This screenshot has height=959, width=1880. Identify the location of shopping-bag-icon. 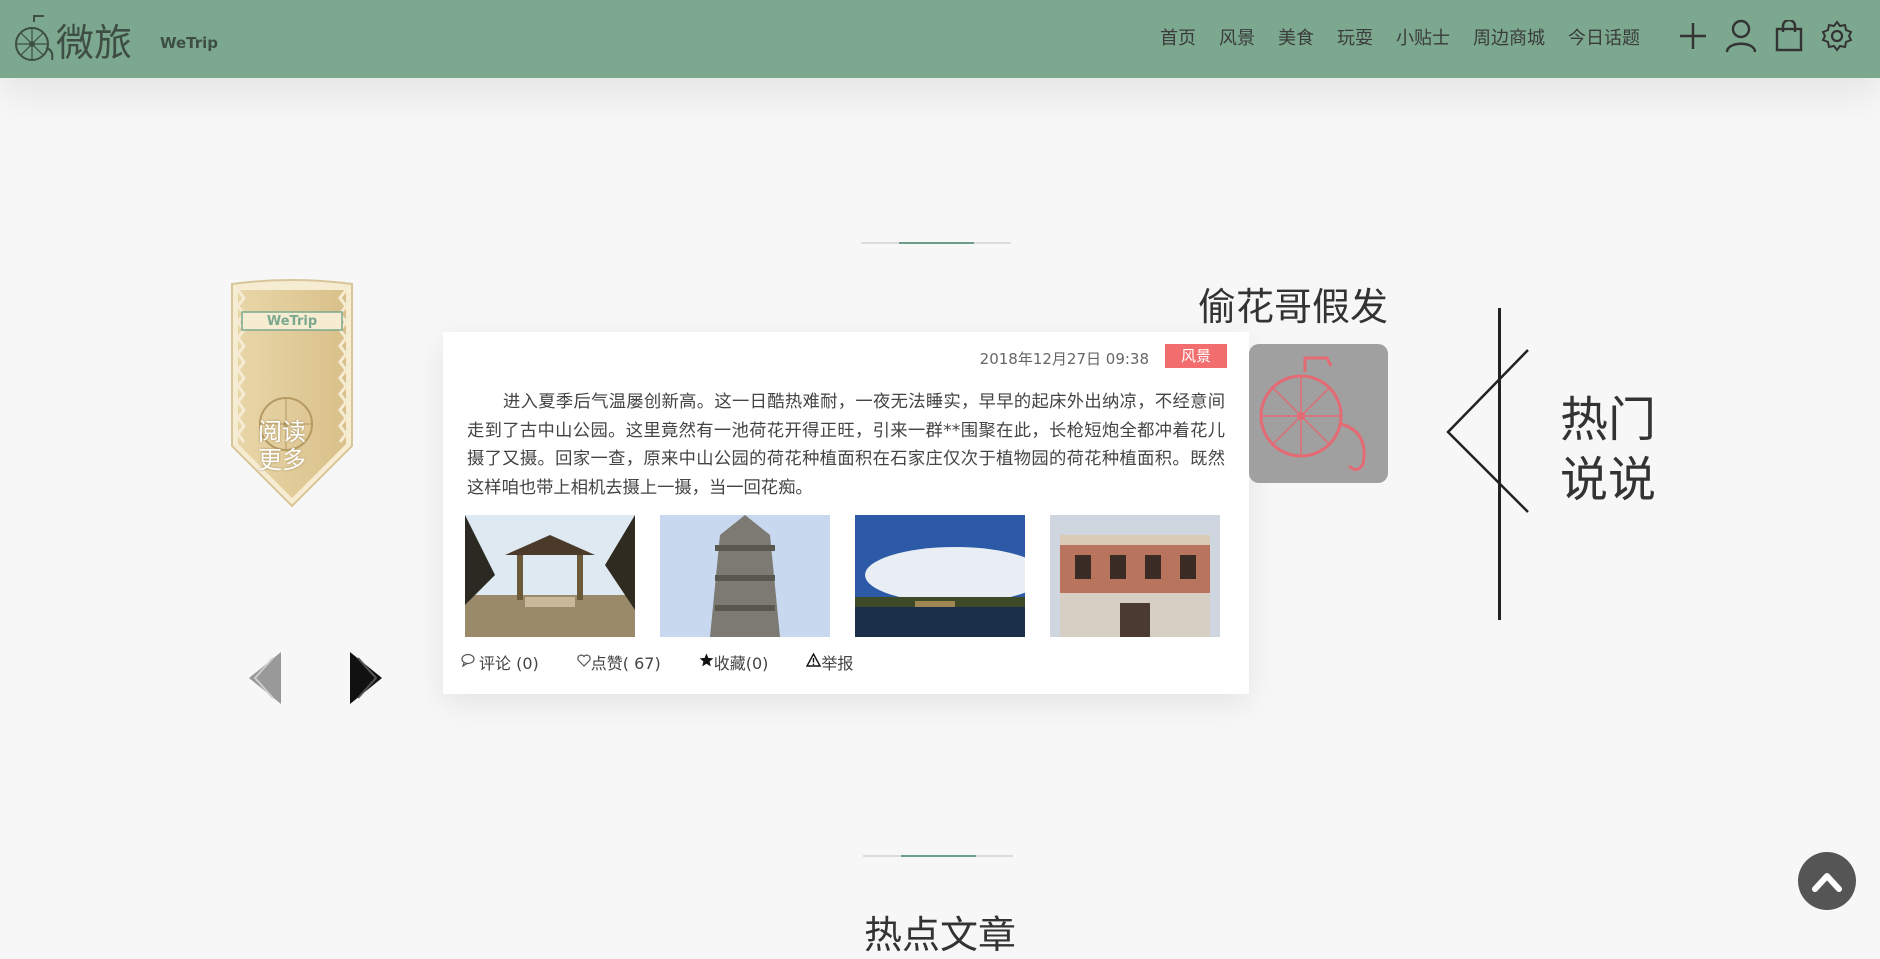
(1789, 36).